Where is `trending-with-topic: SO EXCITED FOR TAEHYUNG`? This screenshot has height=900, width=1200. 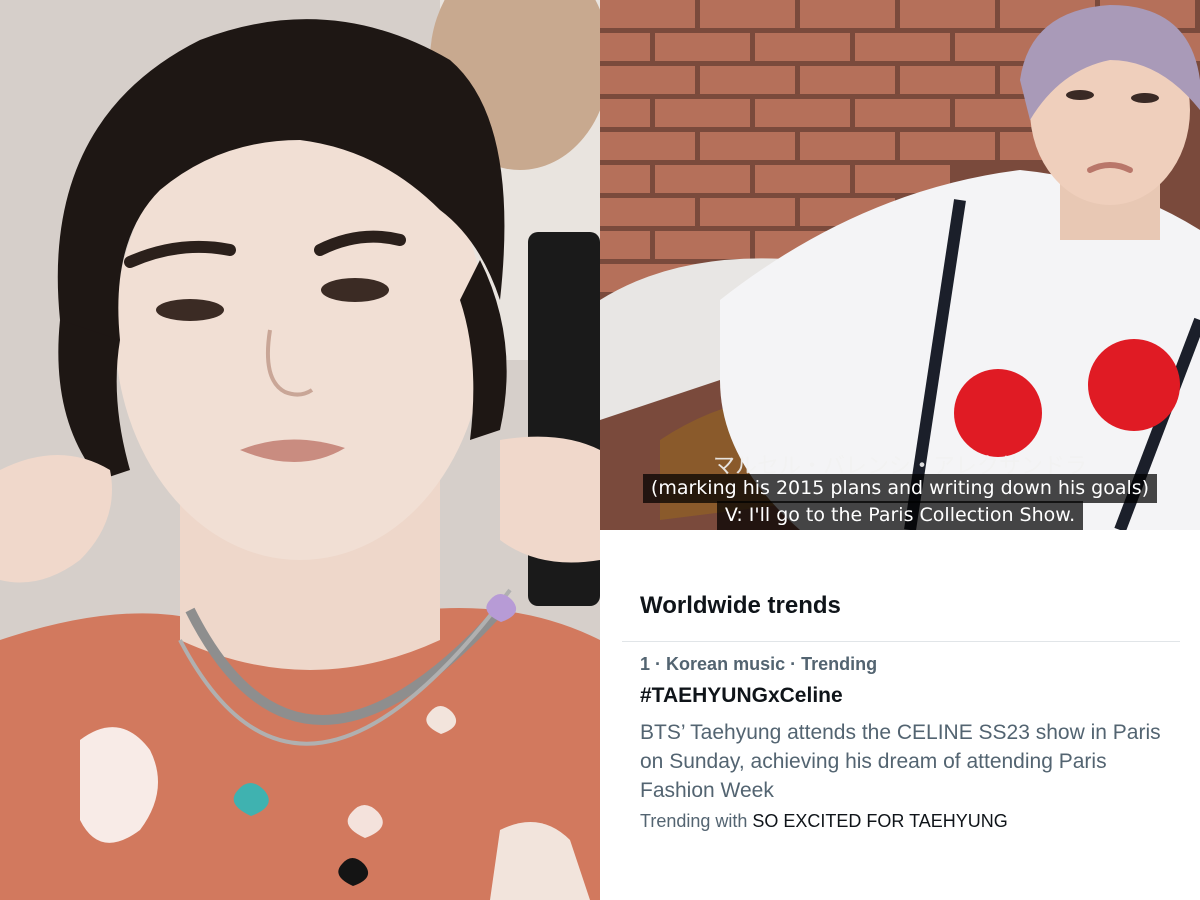 trending-with-topic: SO EXCITED FOR TAEHYUNG is located at coordinates (879, 821).